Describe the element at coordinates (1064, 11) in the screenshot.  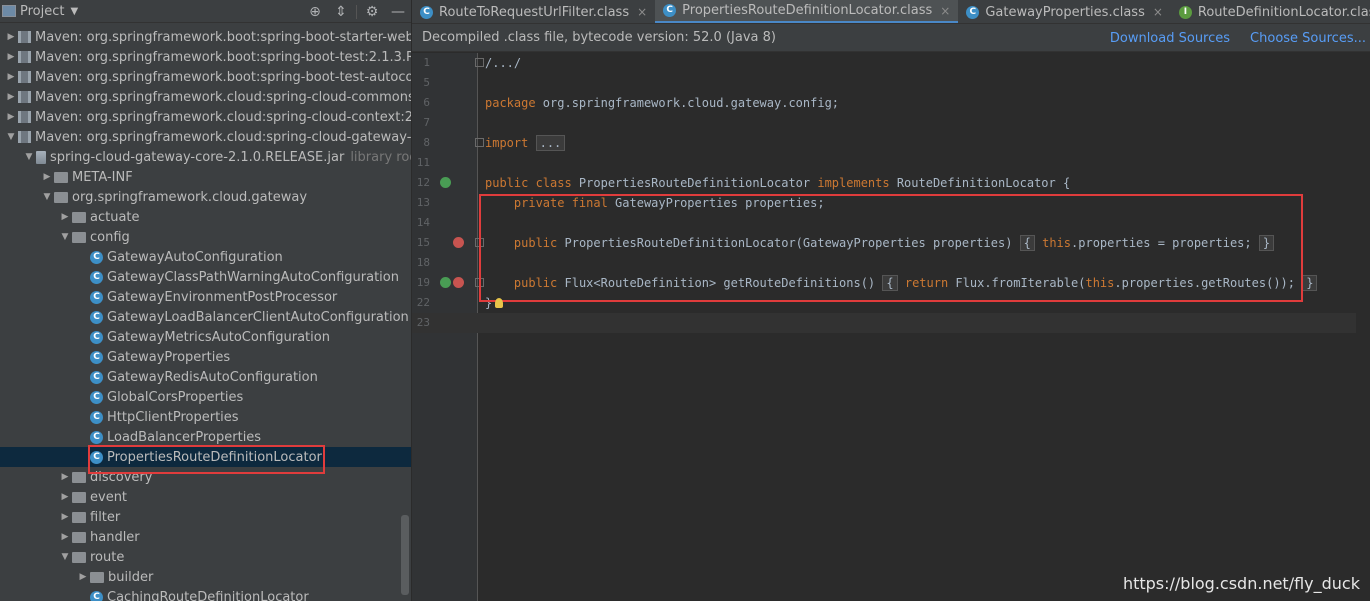
I see `editor-tab: C GatewayProperties.class ×` at that location.